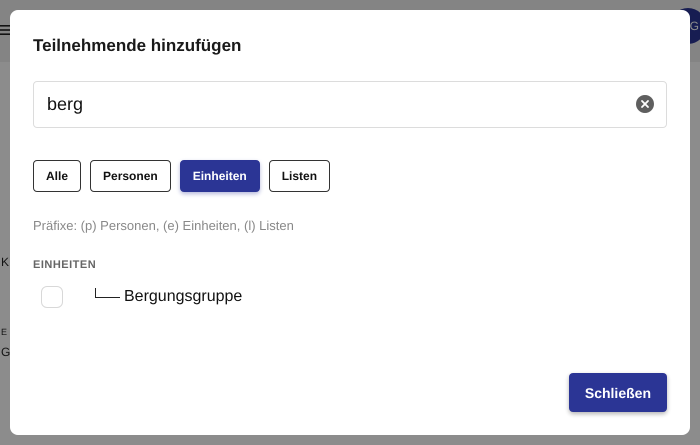  I want to click on table-header-text: K, so click(5, 262).